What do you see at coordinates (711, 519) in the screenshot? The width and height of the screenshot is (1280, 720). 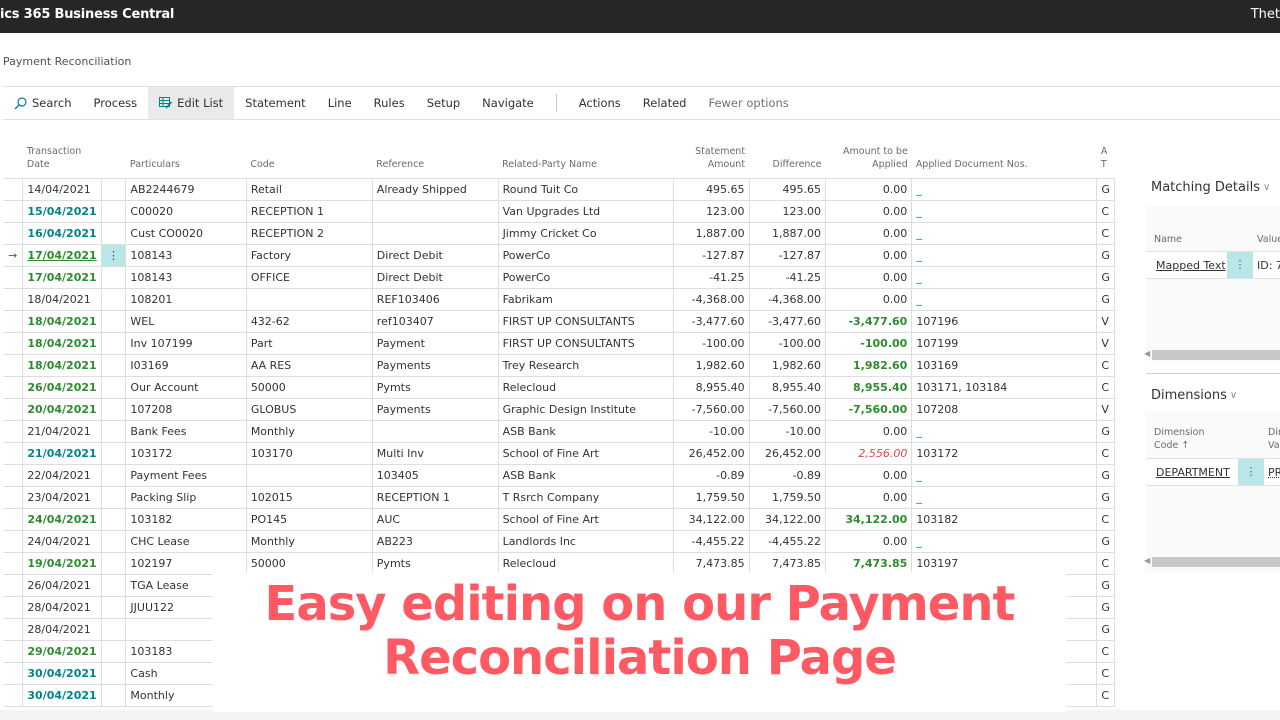 I see `cell-statement-amount: 34,122.00` at bounding box center [711, 519].